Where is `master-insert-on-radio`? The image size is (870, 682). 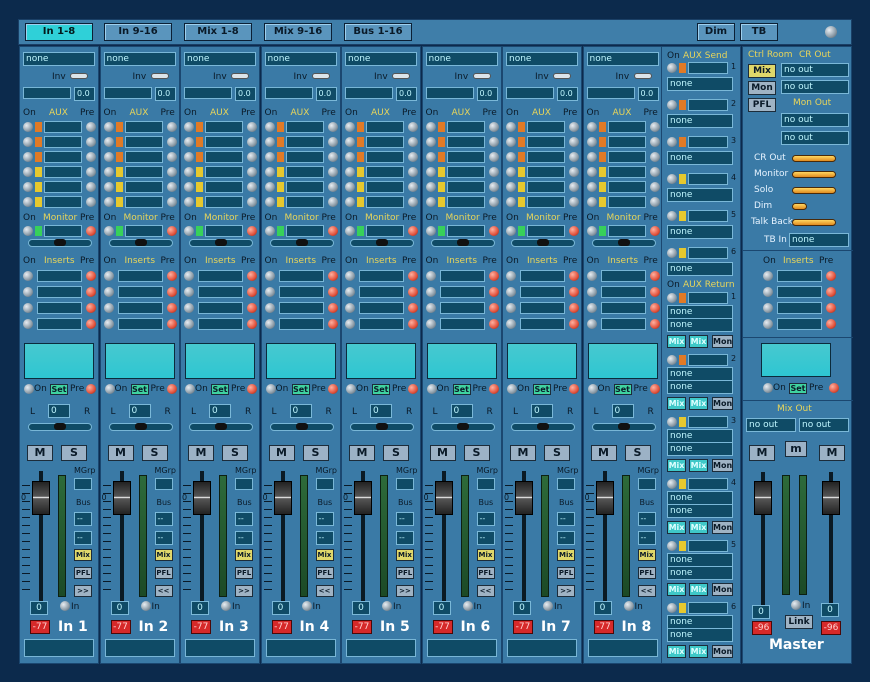 master-insert-on-radio is located at coordinates (768, 308).